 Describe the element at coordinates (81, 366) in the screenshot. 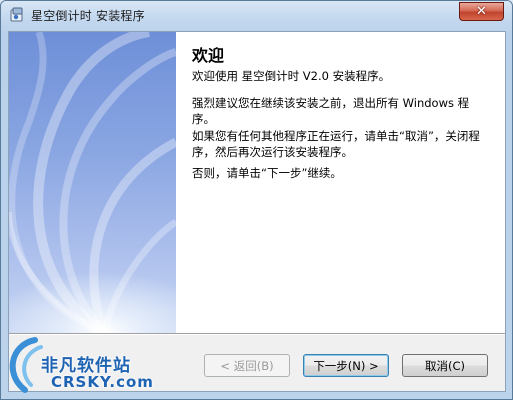

I see `watermark-logo: 非凡软件站 CRSKY.com` at that location.